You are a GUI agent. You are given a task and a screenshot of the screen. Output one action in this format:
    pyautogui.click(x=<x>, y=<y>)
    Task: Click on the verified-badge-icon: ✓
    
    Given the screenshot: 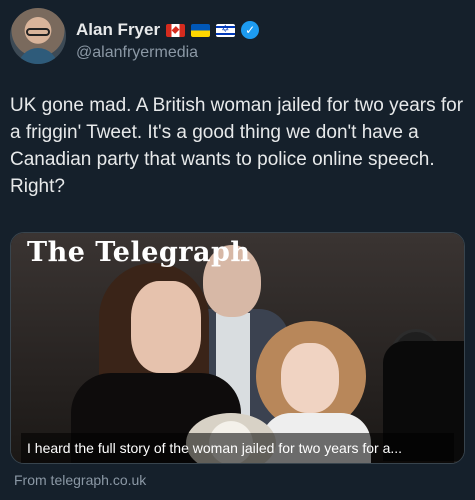 What is the action you would take?
    pyautogui.click(x=250, y=30)
    